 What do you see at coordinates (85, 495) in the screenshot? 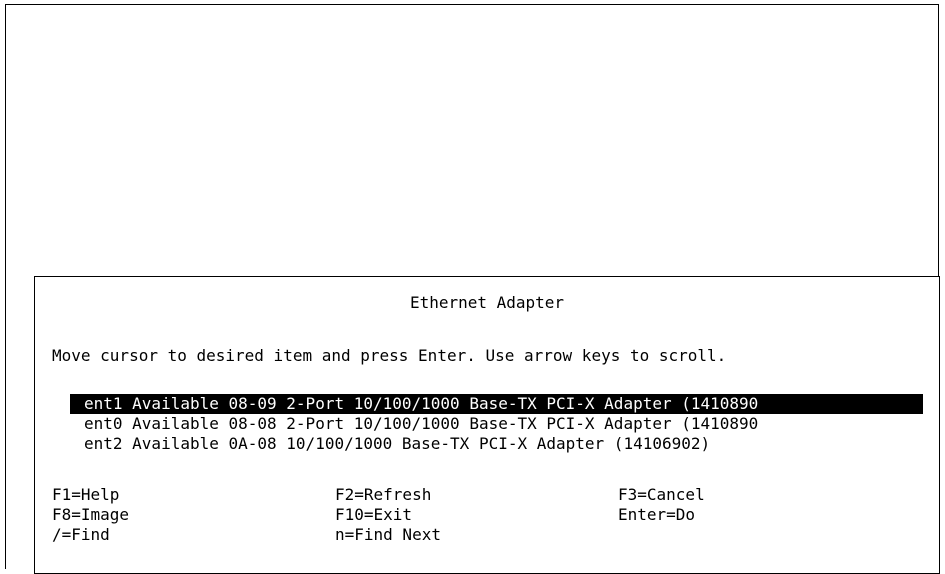
I see `f1-help-key: F1=Help` at bounding box center [85, 495].